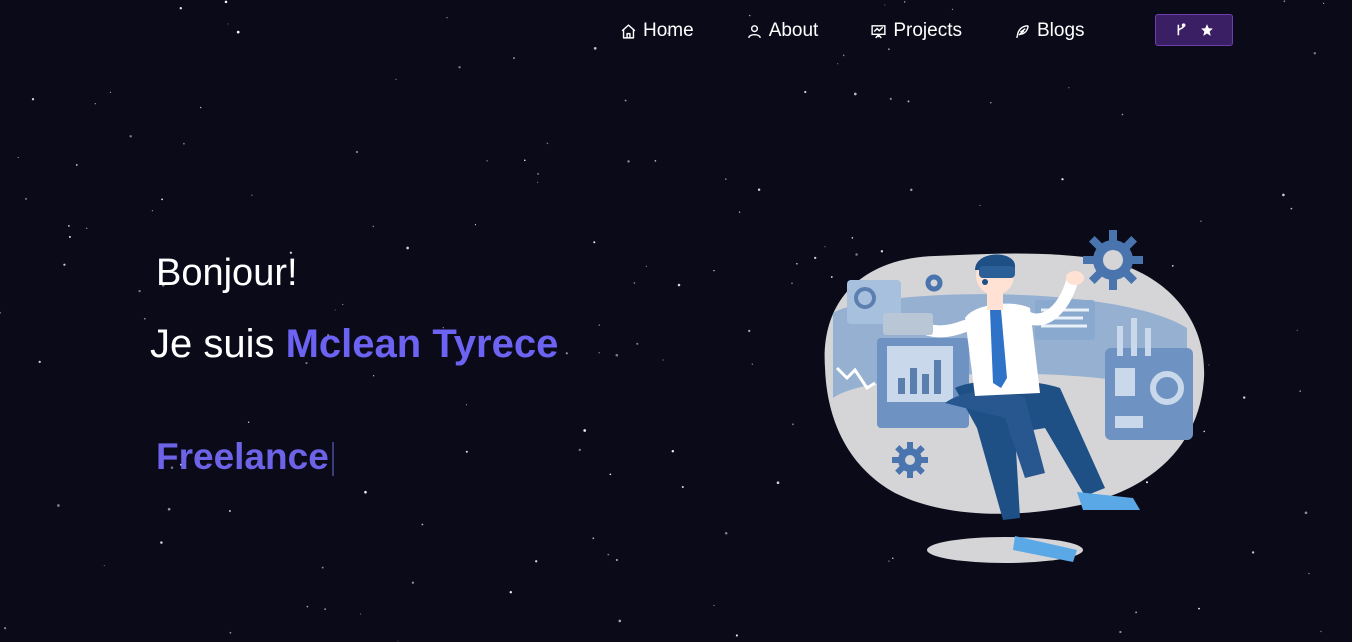 This screenshot has height=642, width=1352. I want to click on nav-blogs-label: Blogs, so click(1060, 30).